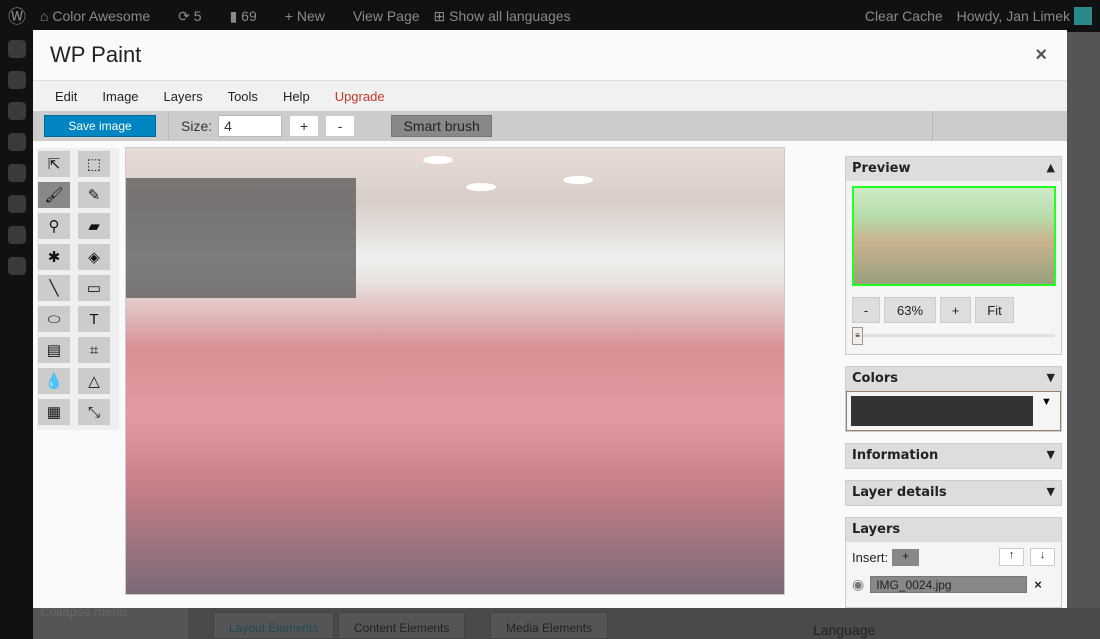  Describe the element at coordinates (360, 96) in the screenshot. I see `menu-upgrade: Upgrade` at that location.